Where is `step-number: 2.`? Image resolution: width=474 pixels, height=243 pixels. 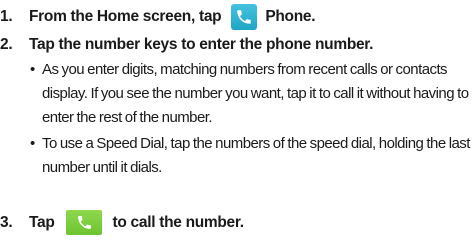 step-number: 2. is located at coordinates (6, 44).